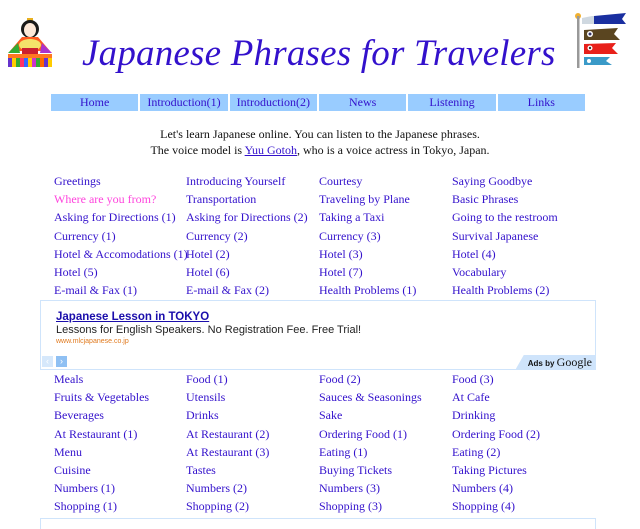  What do you see at coordinates (541, 102) in the screenshot?
I see `nav-links: Links` at bounding box center [541, 102].